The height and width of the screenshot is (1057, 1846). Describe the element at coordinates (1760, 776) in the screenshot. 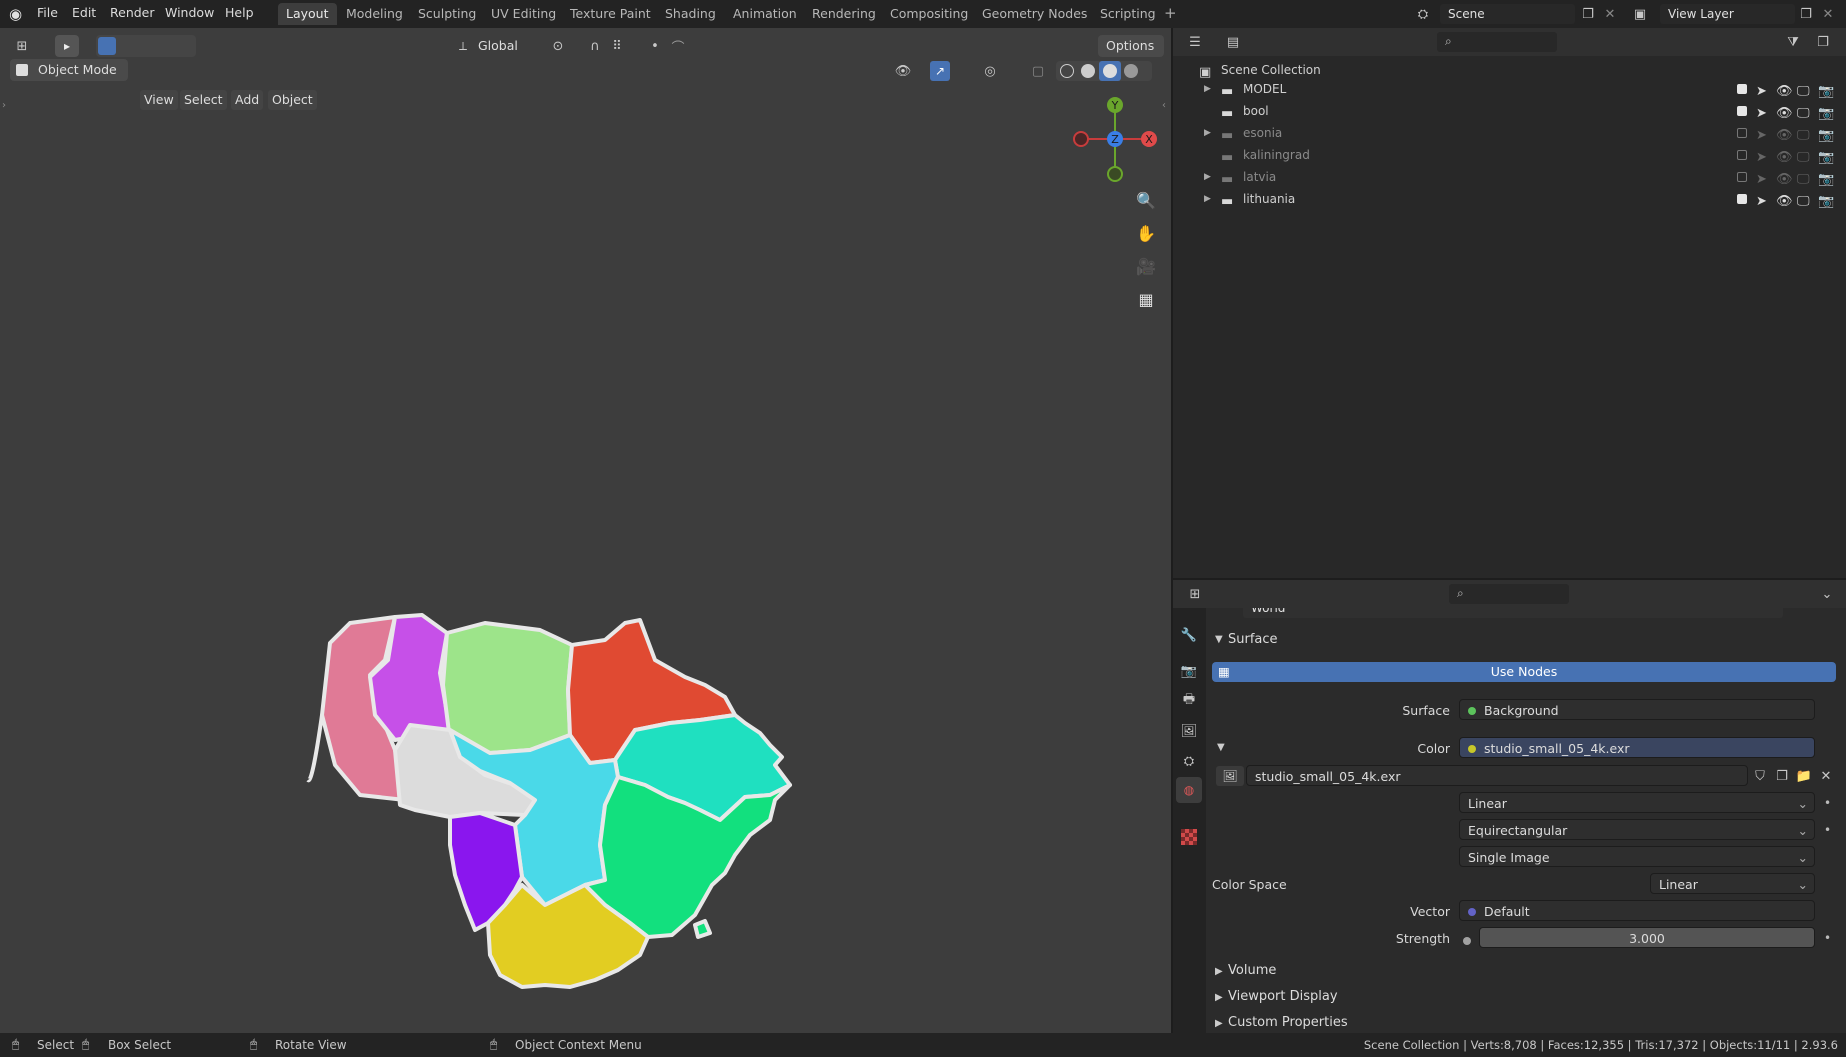

I see `fake-user-shield-icon: ⛉` at that location.